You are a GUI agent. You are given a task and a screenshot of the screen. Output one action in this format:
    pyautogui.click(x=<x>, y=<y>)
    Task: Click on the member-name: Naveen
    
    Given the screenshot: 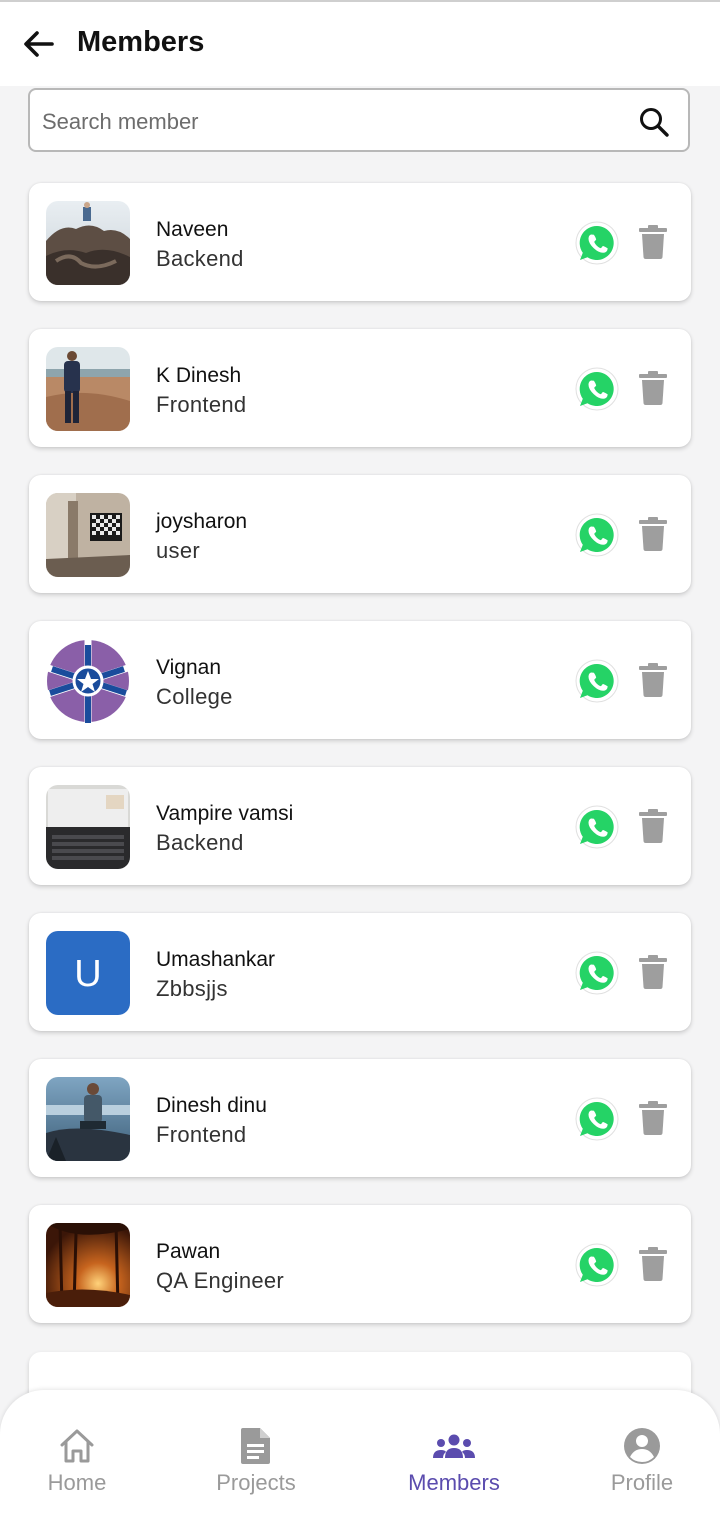 What is the action you would take?
    pyautogui.click(x=192, y=229)
    